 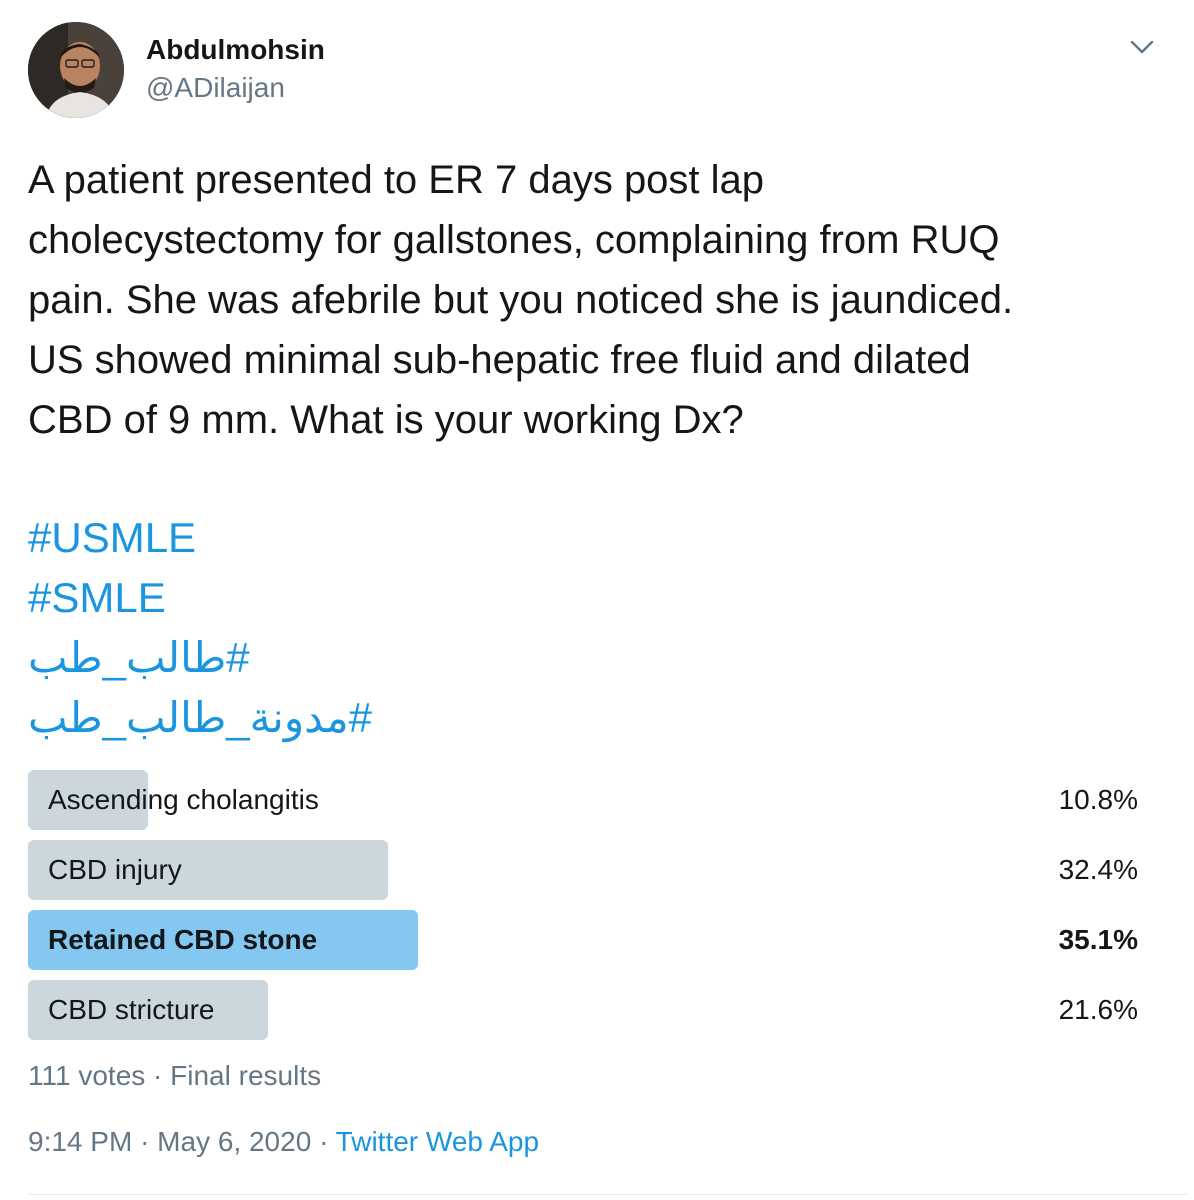 I want to click on tweet-meta: 9:14 PM · May 6, 2020 · Twitter Web App, so click(x=283, y=1142).